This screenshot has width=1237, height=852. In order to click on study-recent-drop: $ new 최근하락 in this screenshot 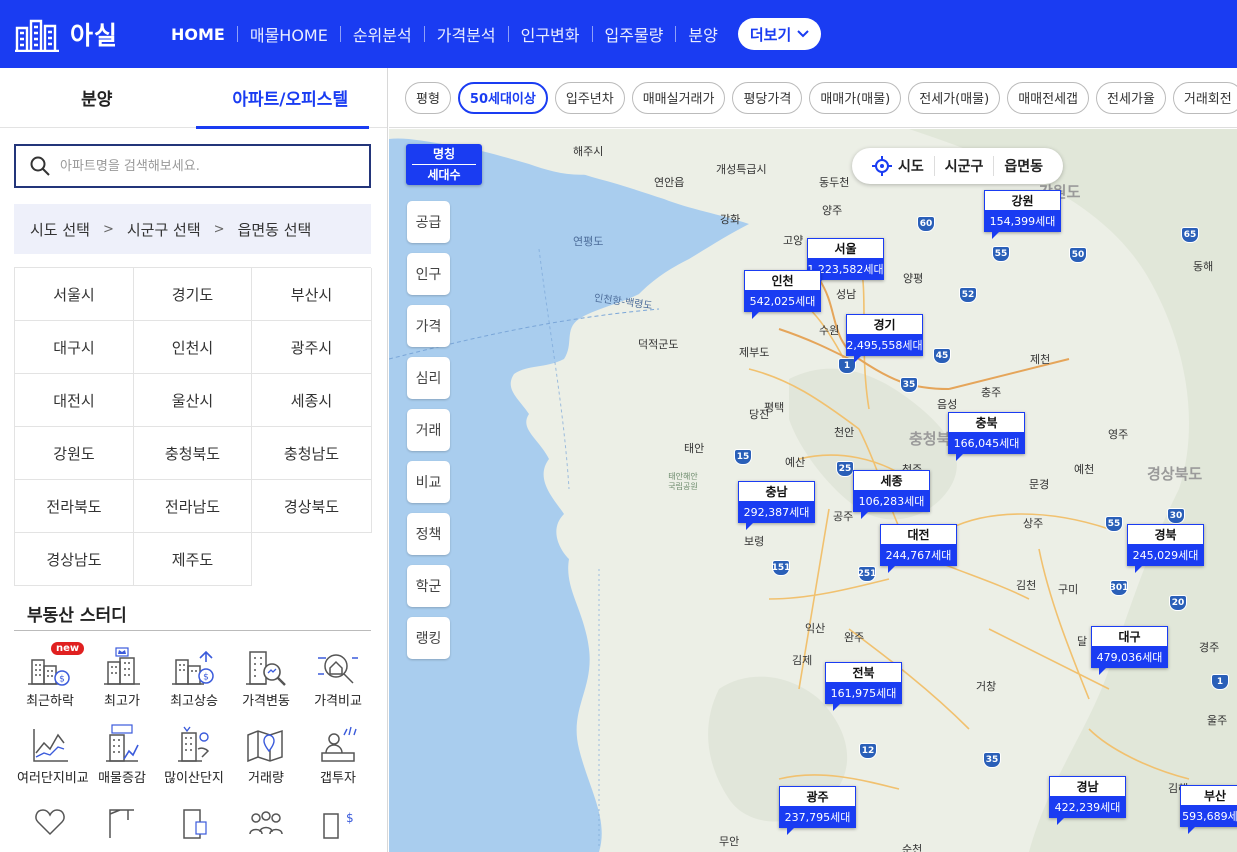, I will do `click(50, 675)`.